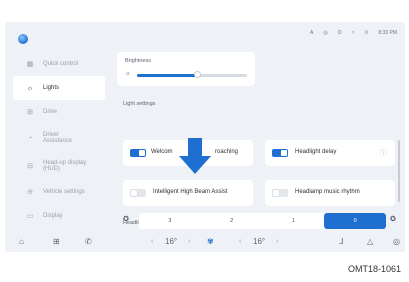  I want to click on drive-icon: ⊞, so click(30, 112).